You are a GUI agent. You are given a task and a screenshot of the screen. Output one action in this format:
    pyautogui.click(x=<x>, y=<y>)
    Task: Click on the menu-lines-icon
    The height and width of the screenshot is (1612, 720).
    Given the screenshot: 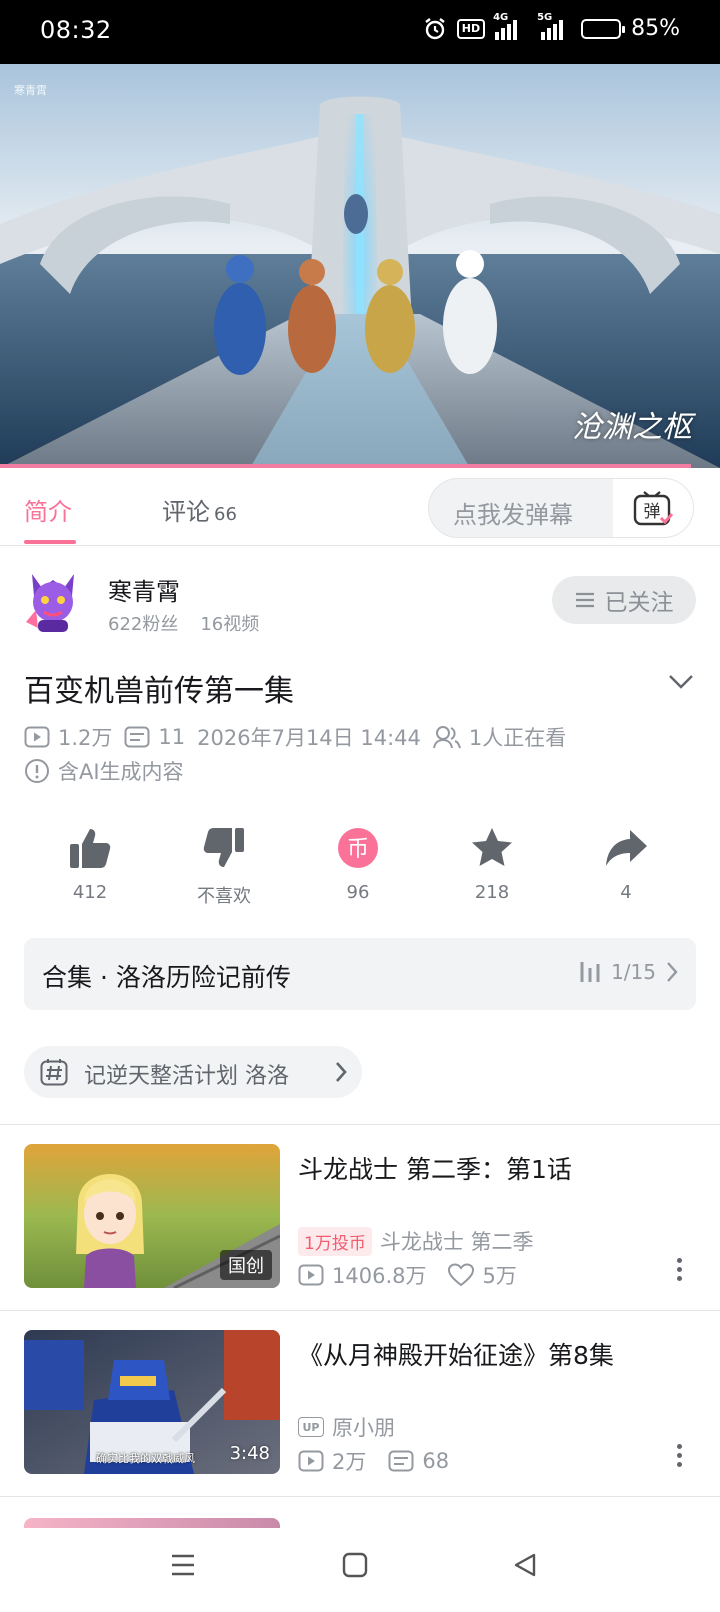 What is the action you would take?
    pyautogui.click(x=584, y=600)
    